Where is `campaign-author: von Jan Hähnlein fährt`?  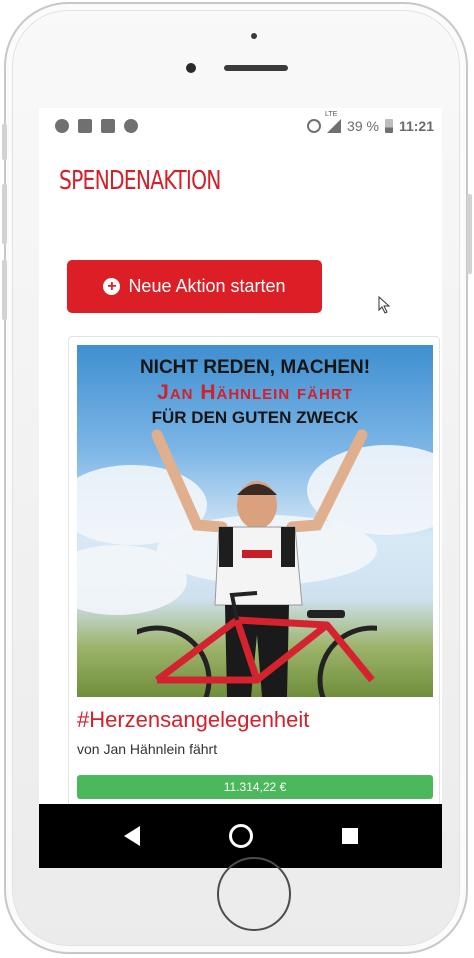 campaign-author: von Jan Hähnlein fährt is located at coordinates (147, 749).